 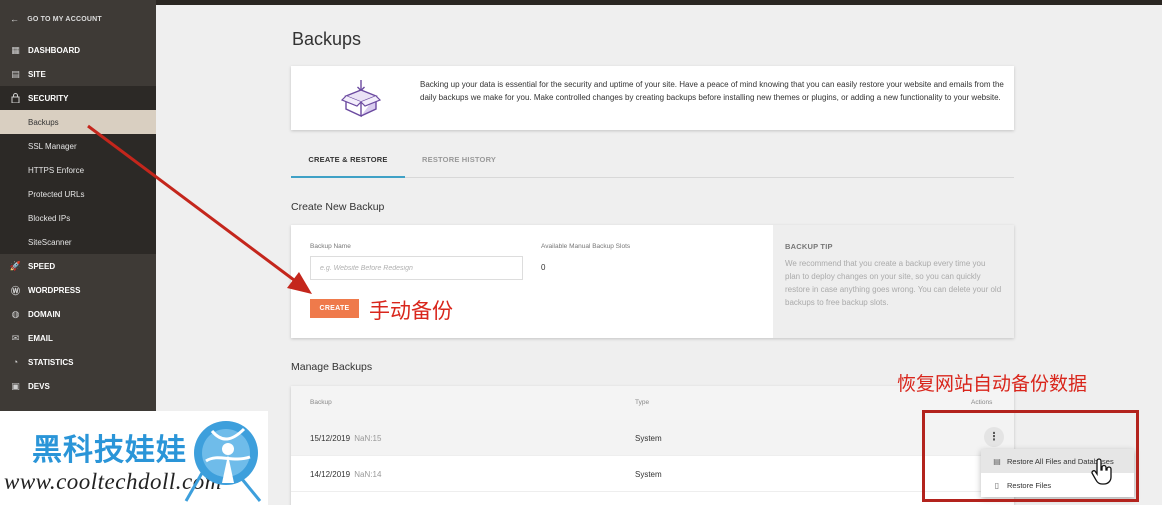 I want to click on backup-date-cell: 15/12/2019 NaN:15, so click(x=345, y=438).